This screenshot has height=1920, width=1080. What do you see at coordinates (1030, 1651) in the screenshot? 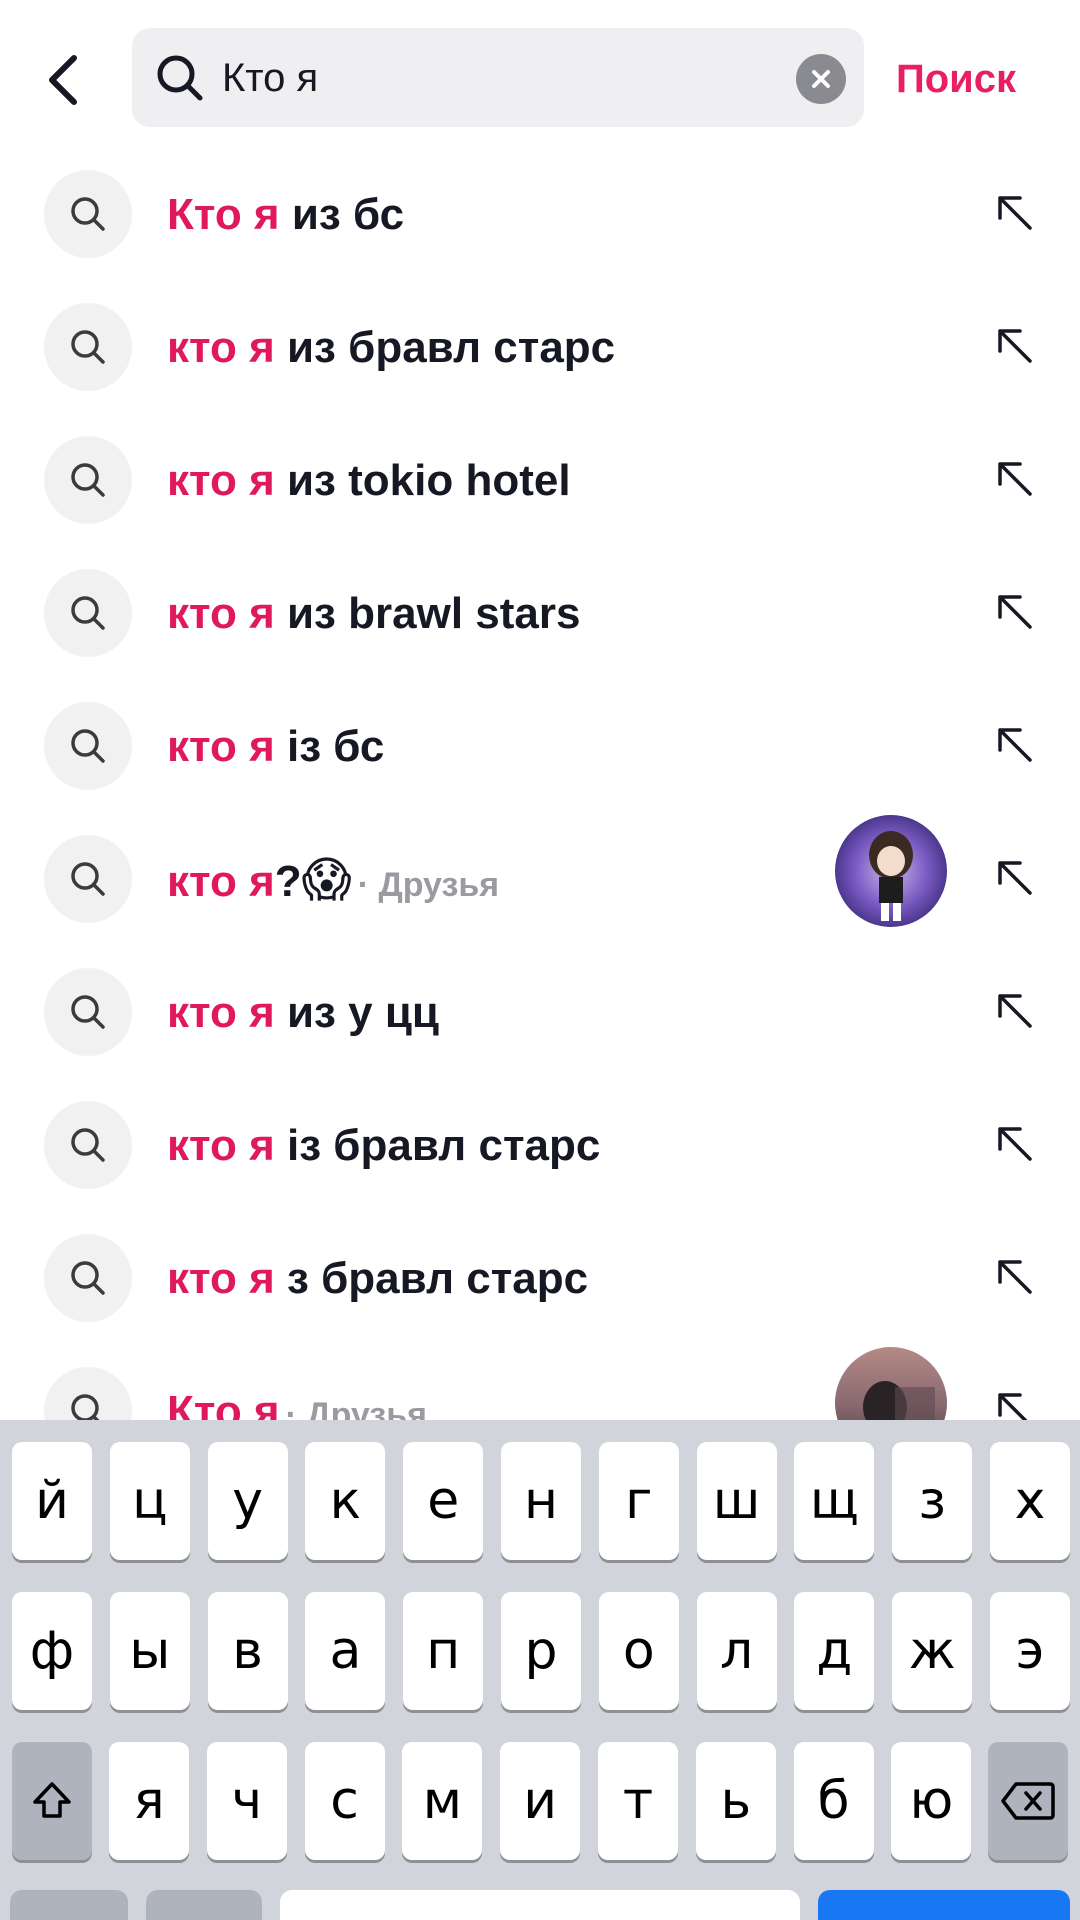
I see `key-э: э` at bounding box center [1030, 1651].